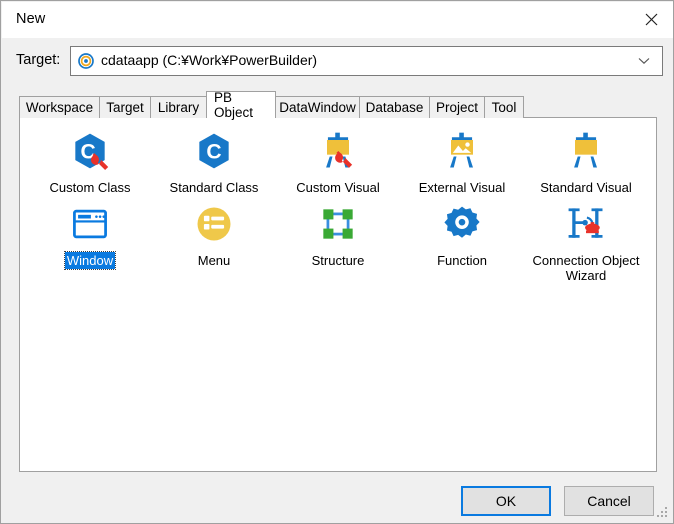  I want to click on target-bullseye-icon, so click(86, 61).